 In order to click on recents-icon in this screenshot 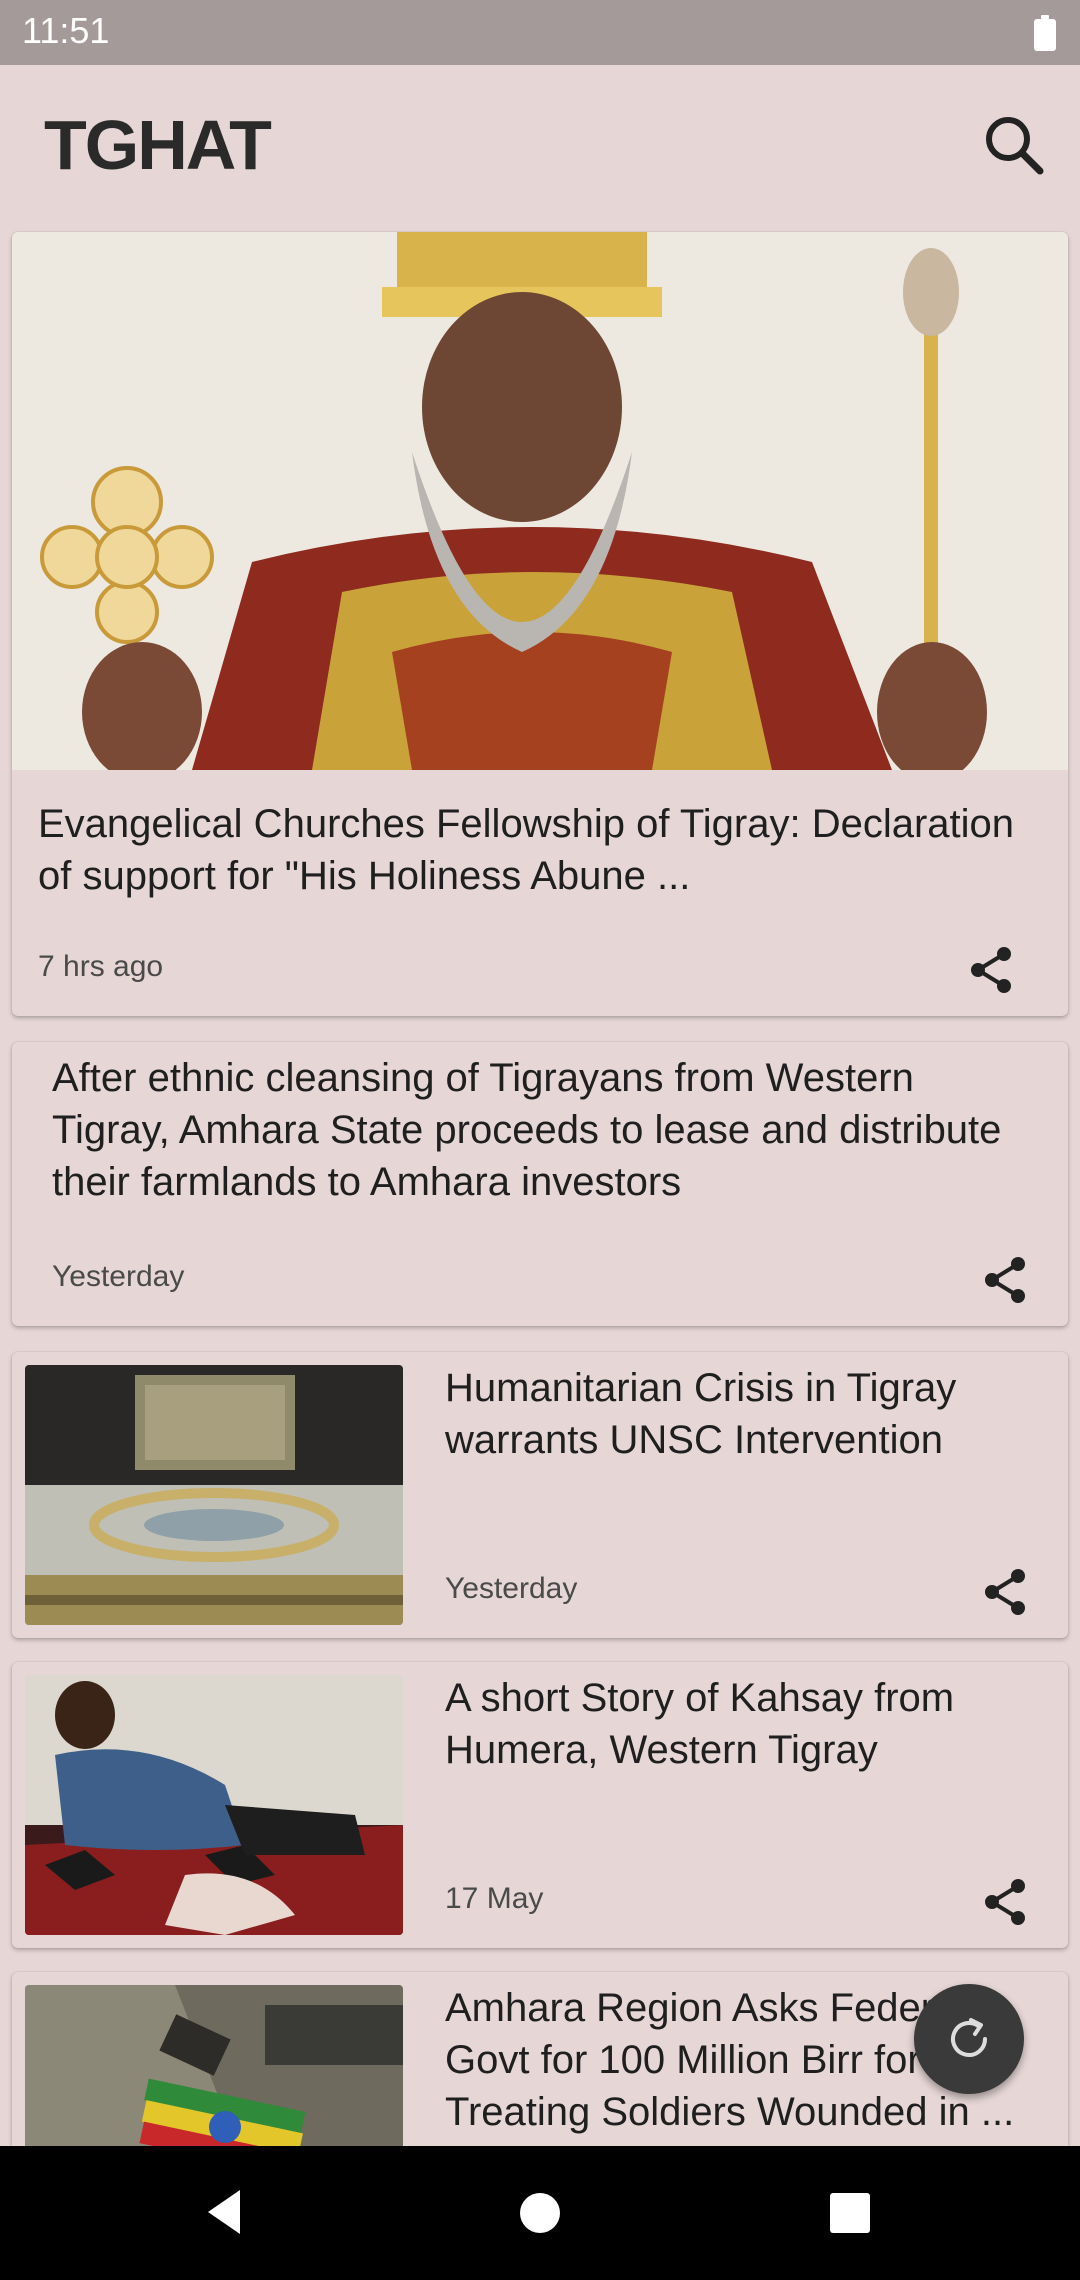, I will do `click(850, 2213)`.